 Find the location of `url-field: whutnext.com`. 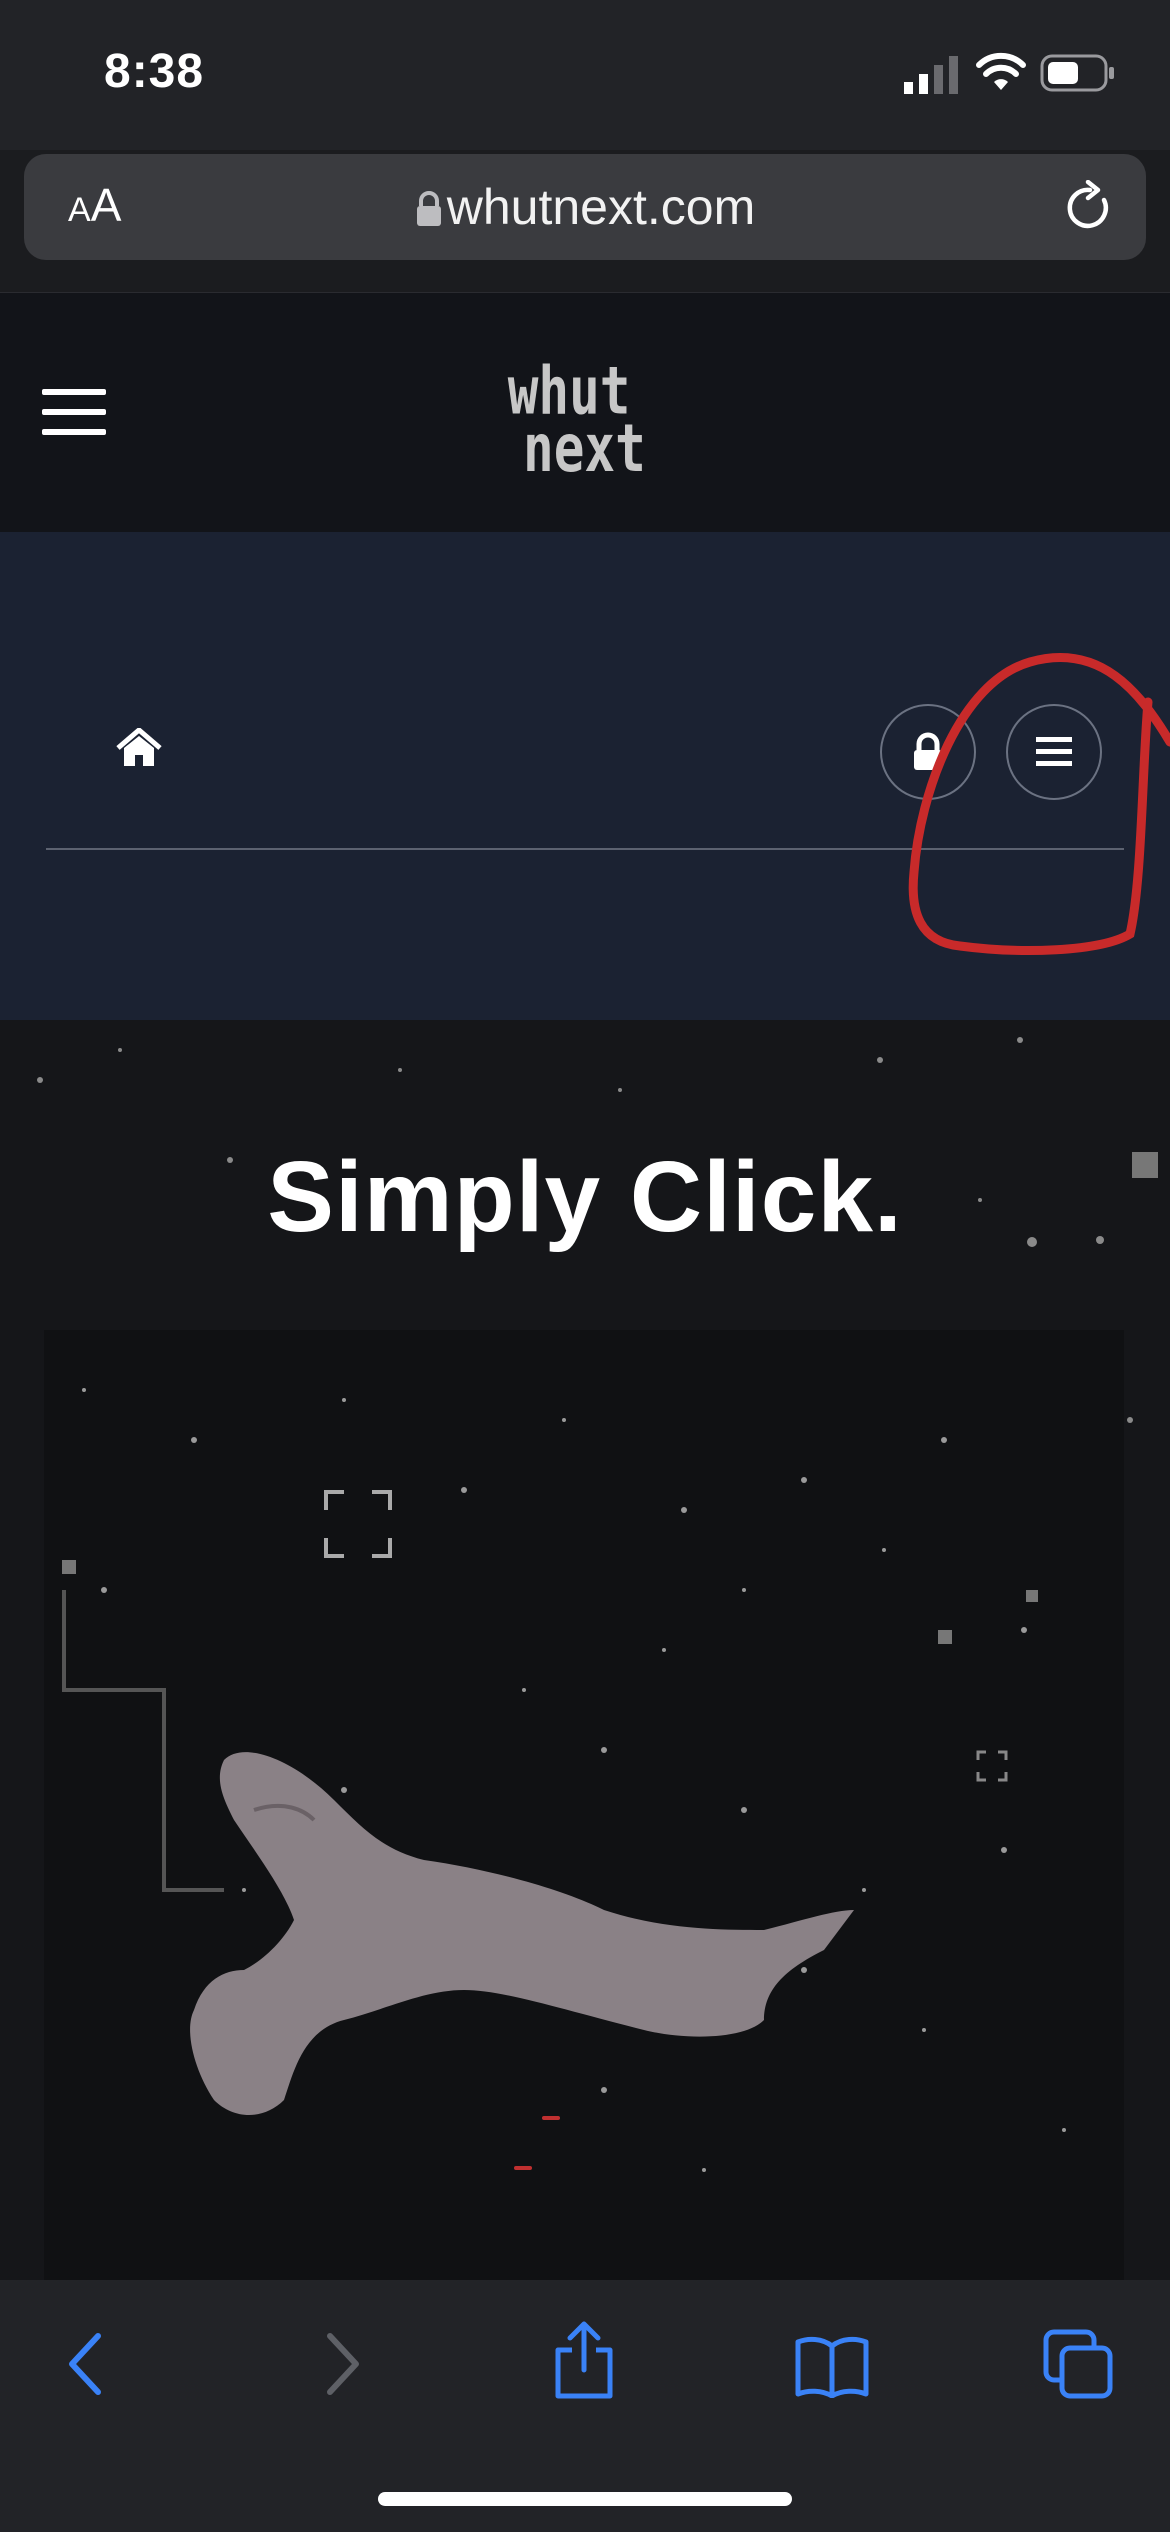

url-field: whutnext.com is located at coordinates (585, 207).